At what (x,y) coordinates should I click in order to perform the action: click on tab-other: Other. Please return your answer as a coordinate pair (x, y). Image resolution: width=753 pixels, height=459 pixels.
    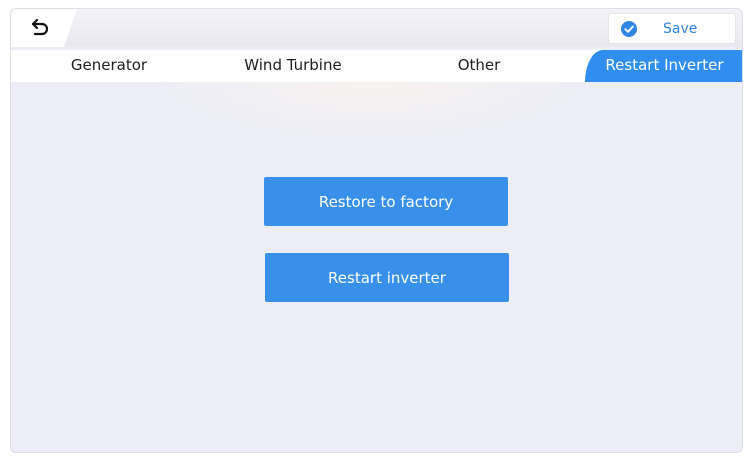
    Looking at the image, I should click on (479, 66).